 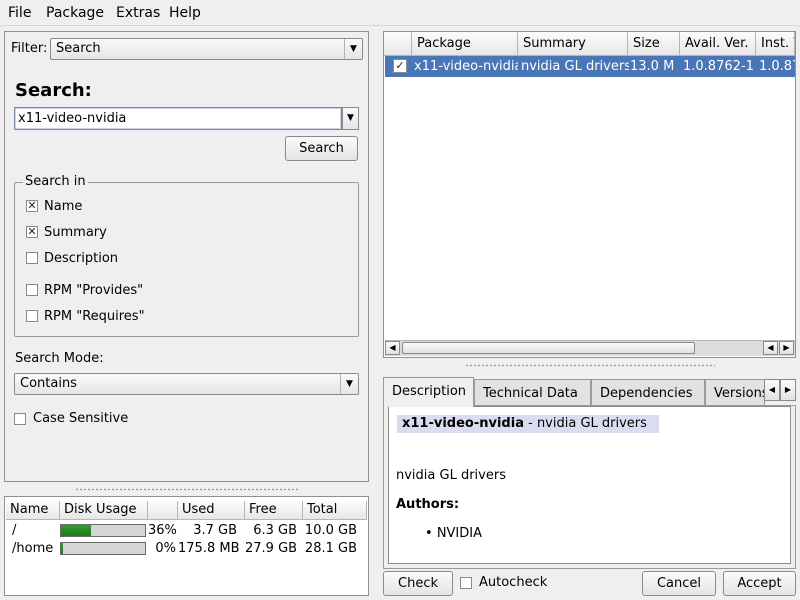 What do you see at coordinates (94, 316) in the screenshot?
I see `search-requires-label: RPM "Requires"` at bounding box center [94, 316].